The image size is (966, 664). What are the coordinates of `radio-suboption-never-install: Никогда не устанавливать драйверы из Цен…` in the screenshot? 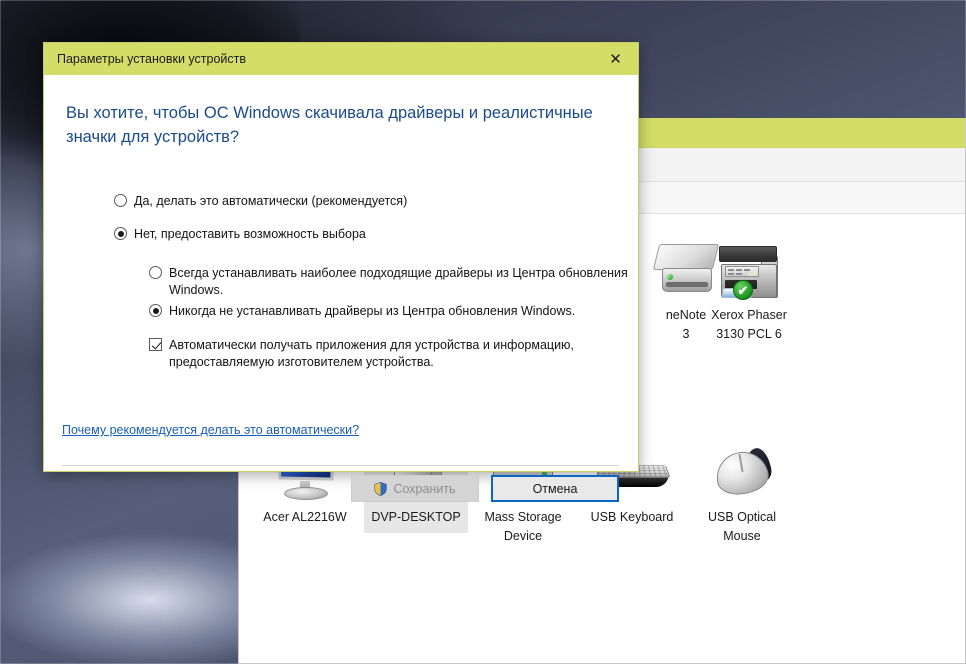 It's located at (362, 311).